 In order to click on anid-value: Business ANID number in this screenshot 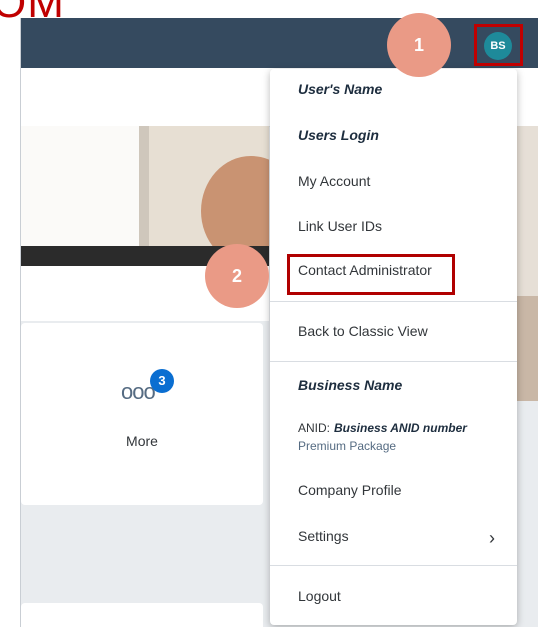, I will do `click(400, 428)`.